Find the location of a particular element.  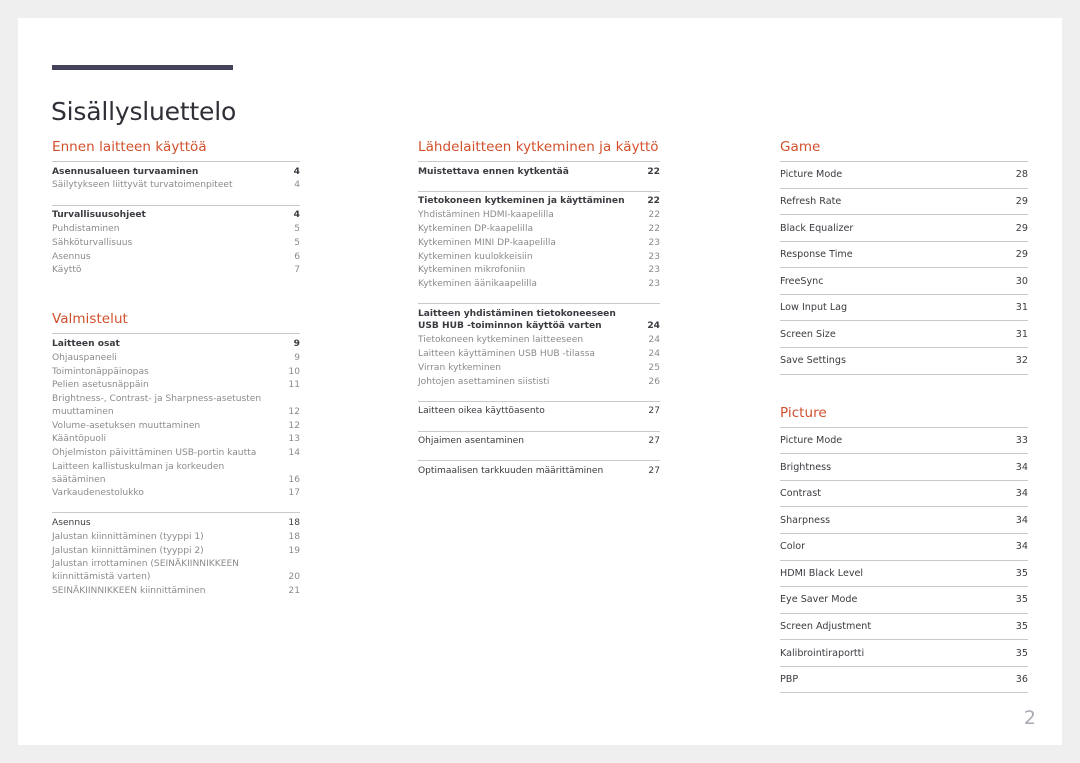

toc-entry: Kytkeminen MINI DP-kaapelilla 23 is located at coordinates (539, 243).